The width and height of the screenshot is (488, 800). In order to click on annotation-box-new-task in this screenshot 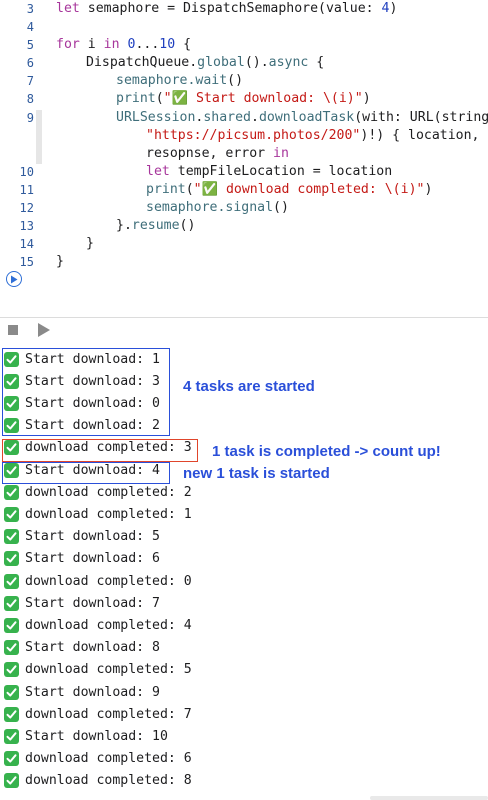, I will do `click(86, 473)`.